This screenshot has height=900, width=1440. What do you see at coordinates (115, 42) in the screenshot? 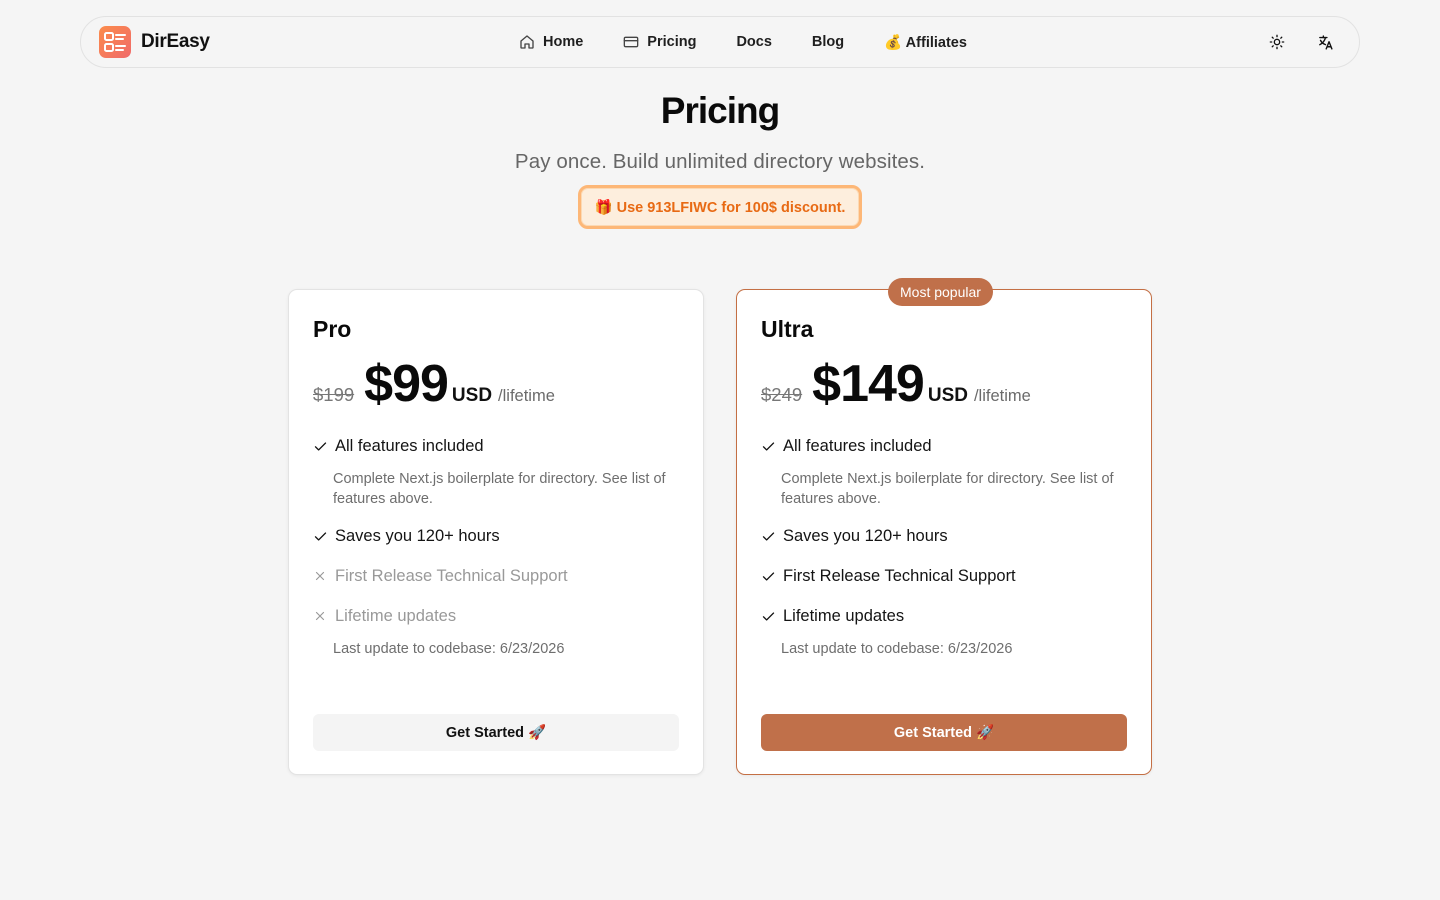
I see `logo-icon` at bounding box center [115, 42].